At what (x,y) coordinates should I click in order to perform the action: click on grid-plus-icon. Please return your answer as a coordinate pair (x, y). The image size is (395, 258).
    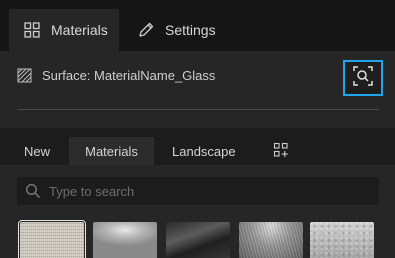
    Looking at the image, I should click on (281, 151).